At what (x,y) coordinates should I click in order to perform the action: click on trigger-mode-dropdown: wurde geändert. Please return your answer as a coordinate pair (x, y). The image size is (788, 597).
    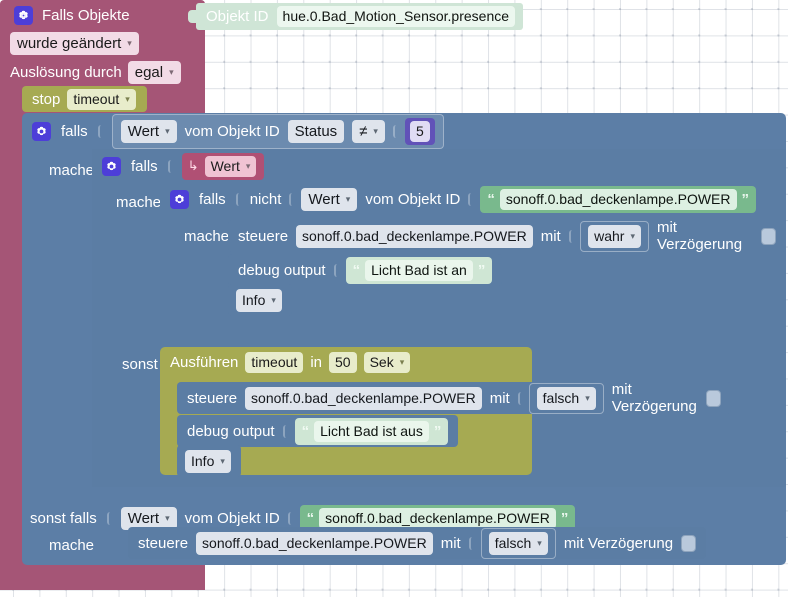
    Looking at the image, I should click on (74, 43).